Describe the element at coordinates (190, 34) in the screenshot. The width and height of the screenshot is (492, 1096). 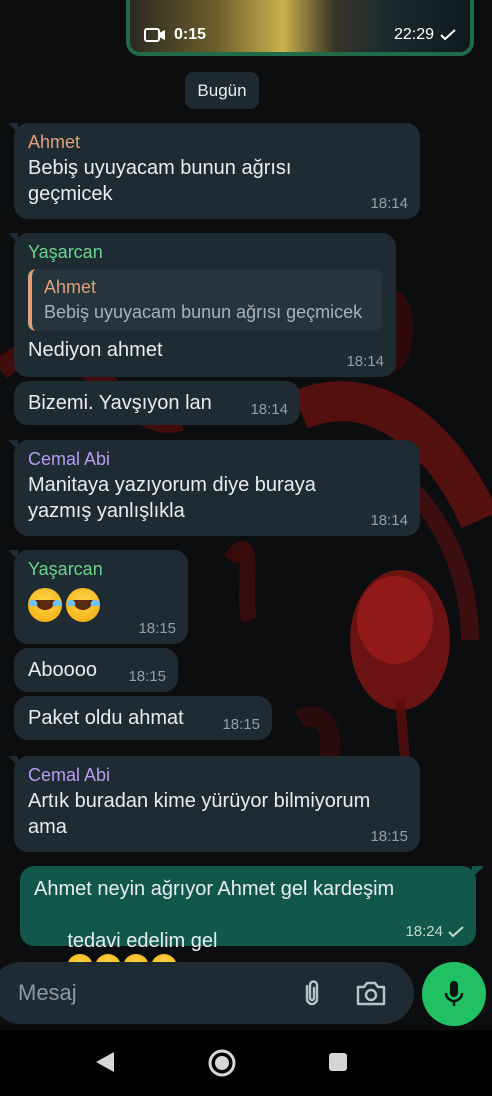
I see `video-duration-text: 0:15` at that location.